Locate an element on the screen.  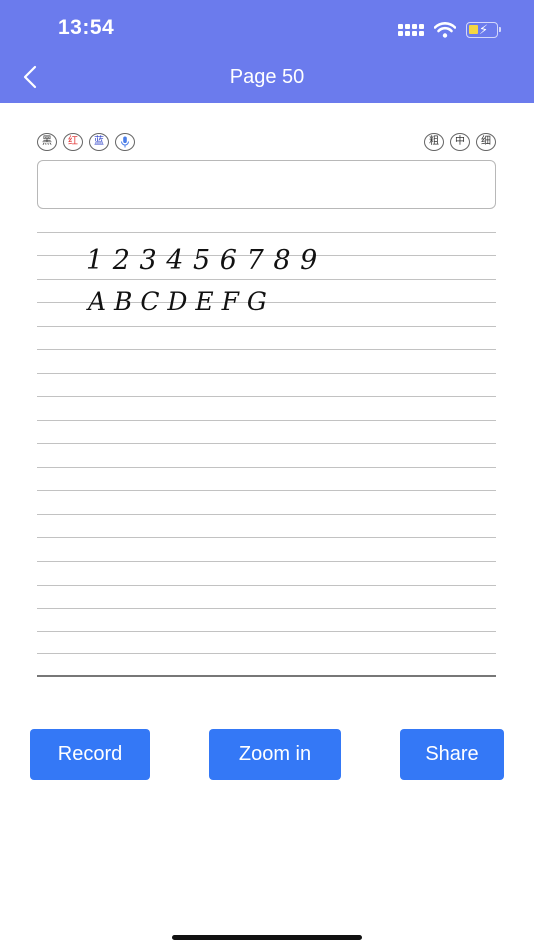
color-blue-button: 蓝 is located at coordinates (99, 142).